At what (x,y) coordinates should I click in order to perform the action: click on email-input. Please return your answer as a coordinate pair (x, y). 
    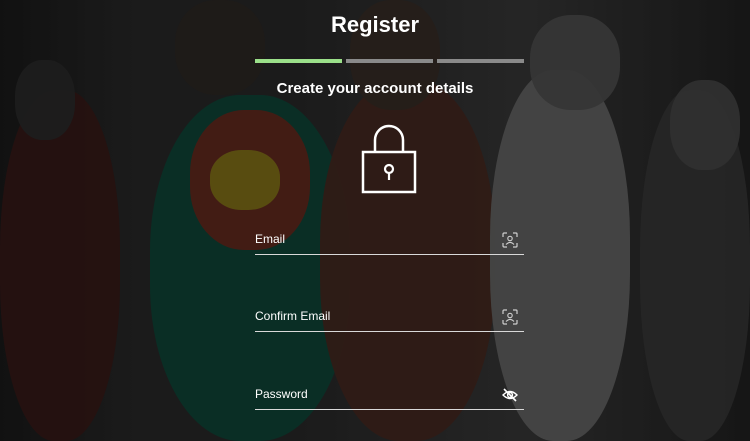
    Looking at the image, I should click on (370, 240).